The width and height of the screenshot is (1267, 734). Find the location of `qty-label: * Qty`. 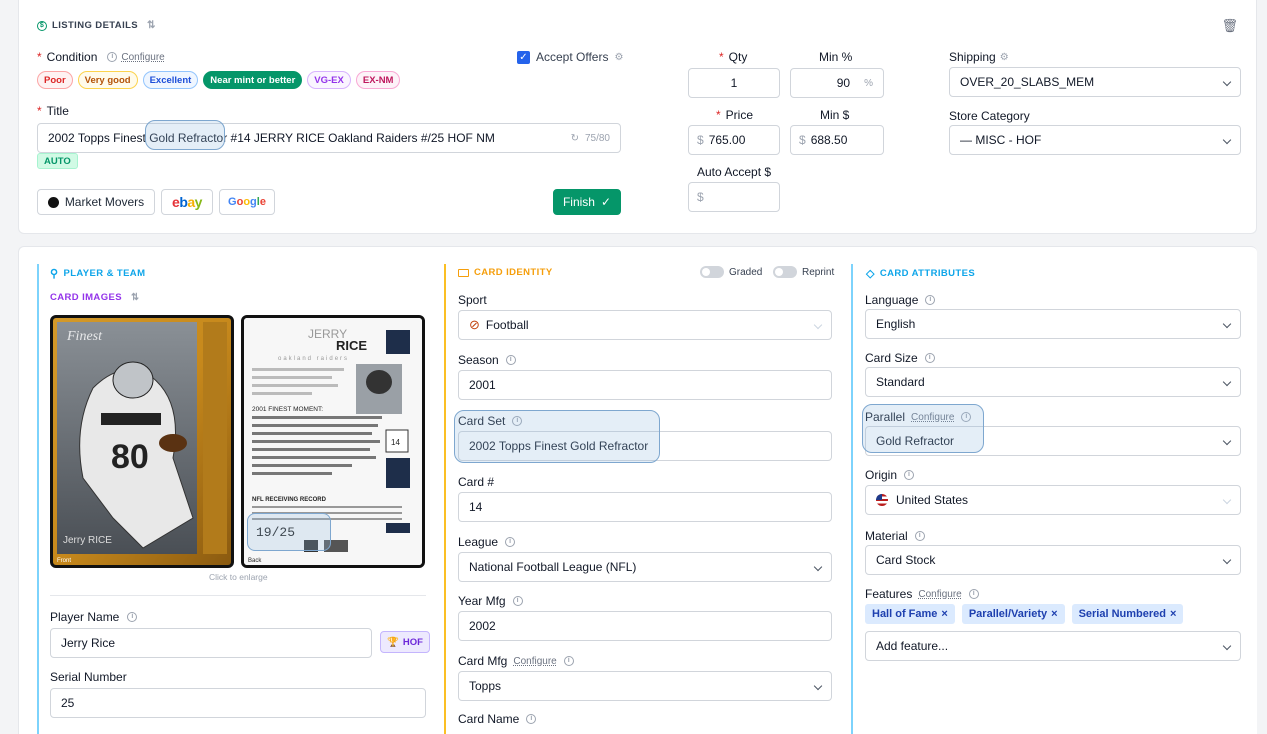

qty-label: * Qty is located at coordinates (733, 57).